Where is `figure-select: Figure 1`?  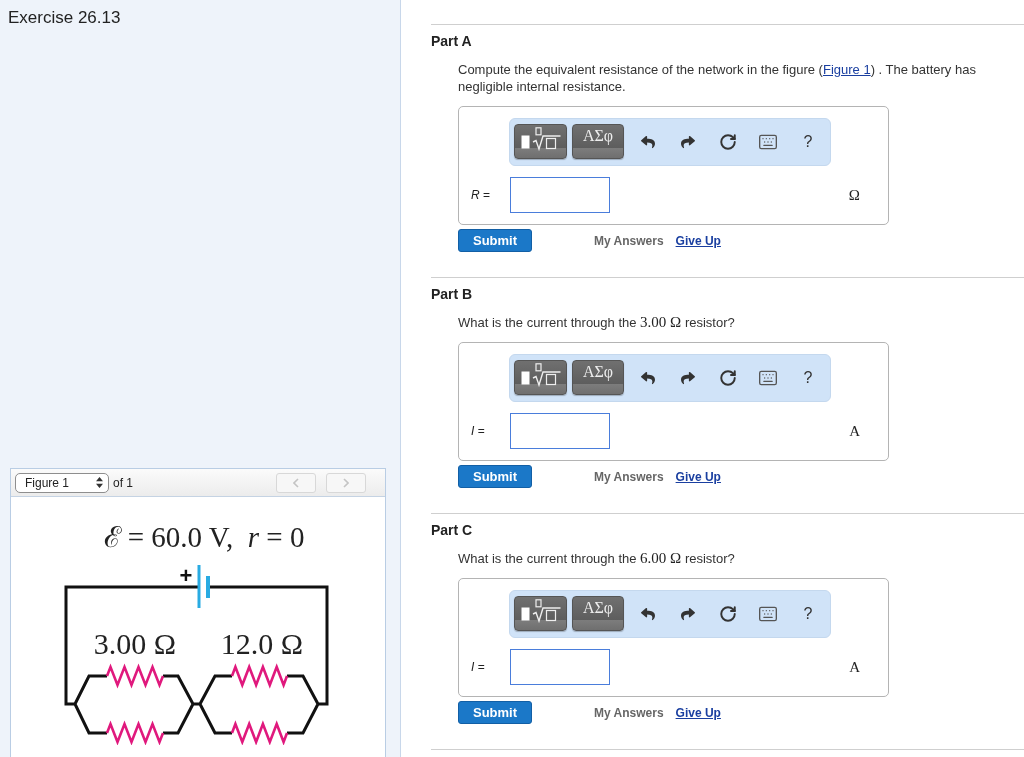 figure-select: Figure 1 is located at coordinates (62, 482).